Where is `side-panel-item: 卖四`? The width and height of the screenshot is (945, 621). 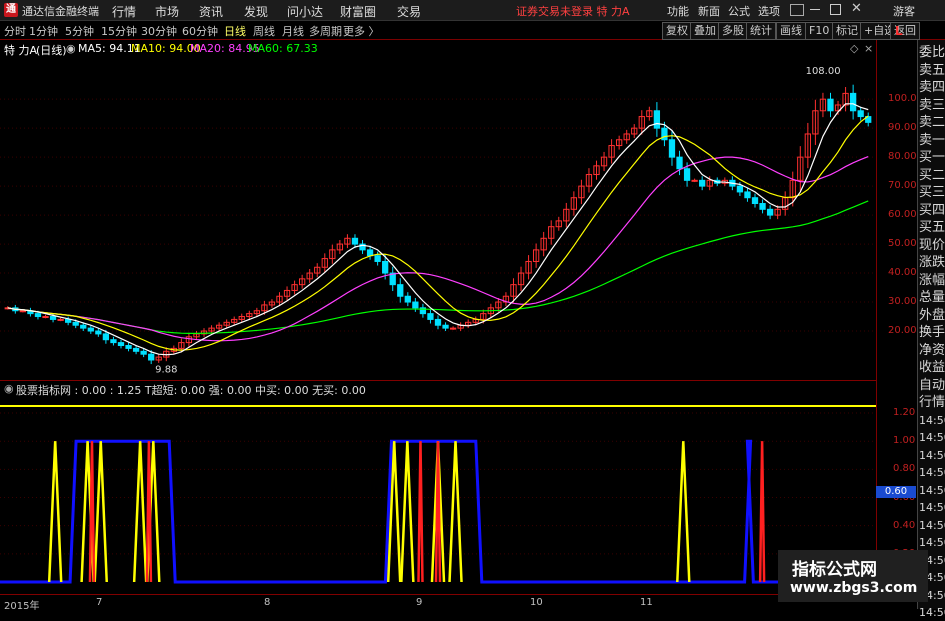 side-panel-item: 卖四 is located at coordinates (932, 87).